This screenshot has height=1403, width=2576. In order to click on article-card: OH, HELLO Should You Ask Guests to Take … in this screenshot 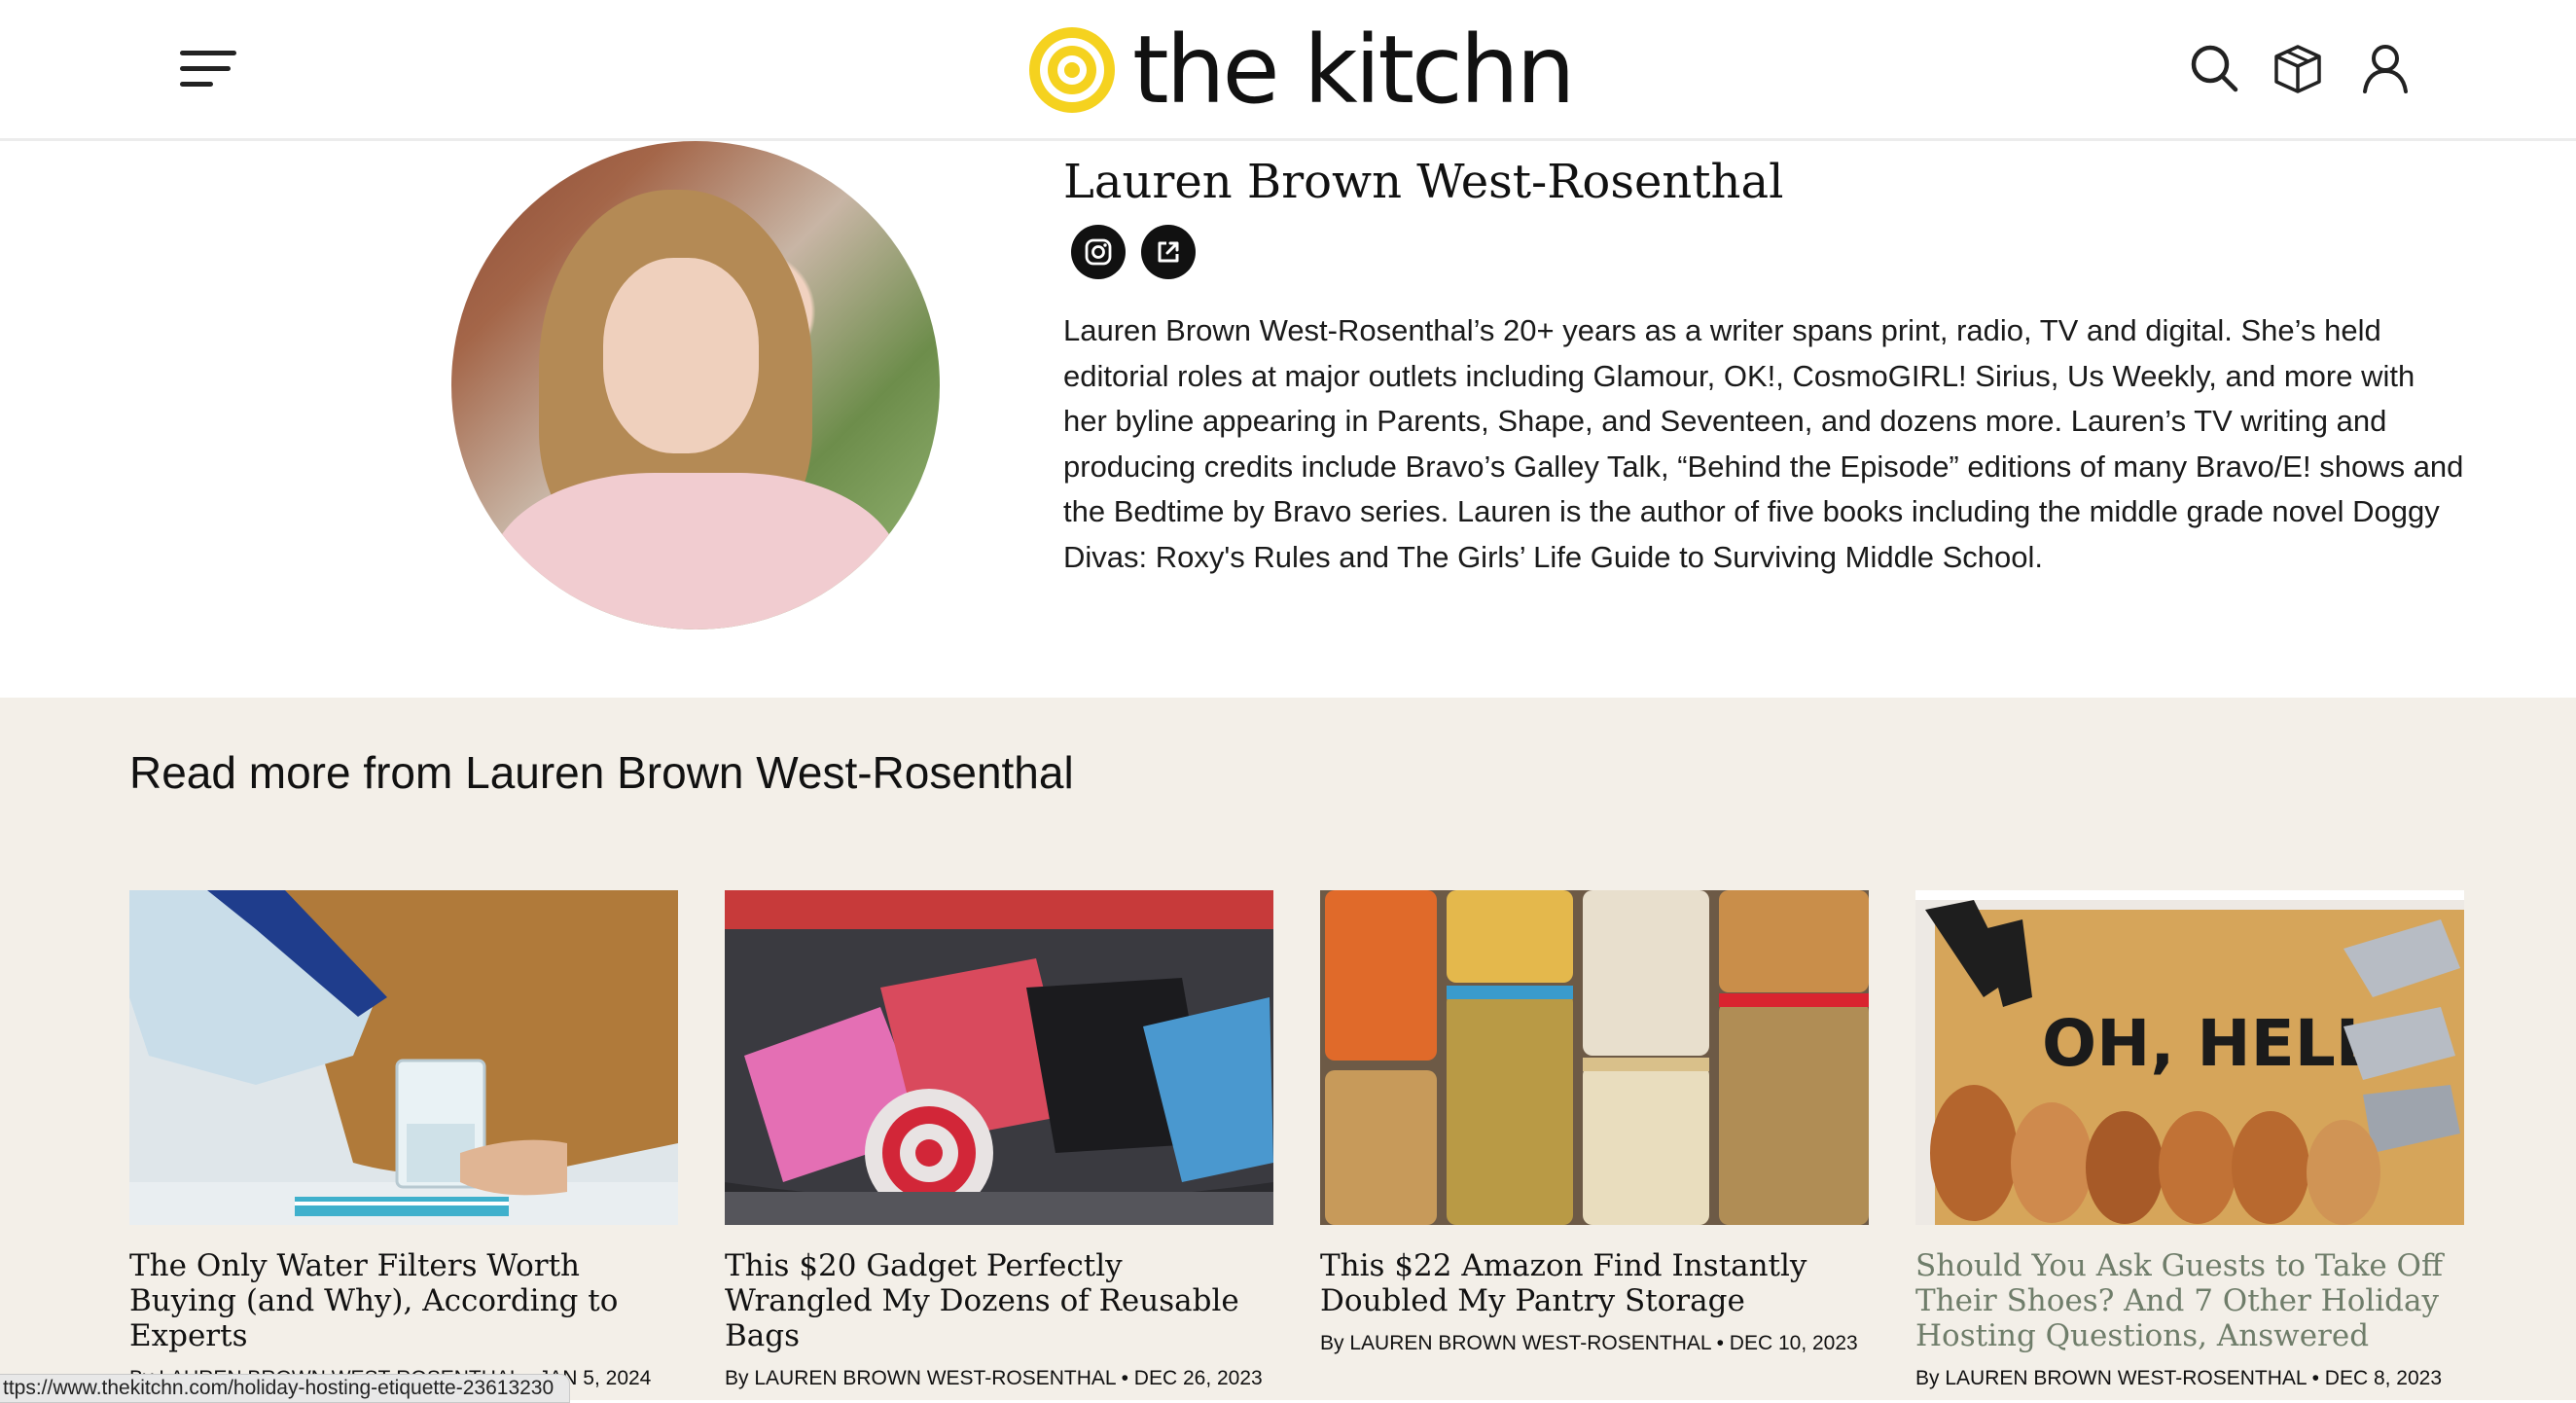, I will do `click(2189, 1140)`.